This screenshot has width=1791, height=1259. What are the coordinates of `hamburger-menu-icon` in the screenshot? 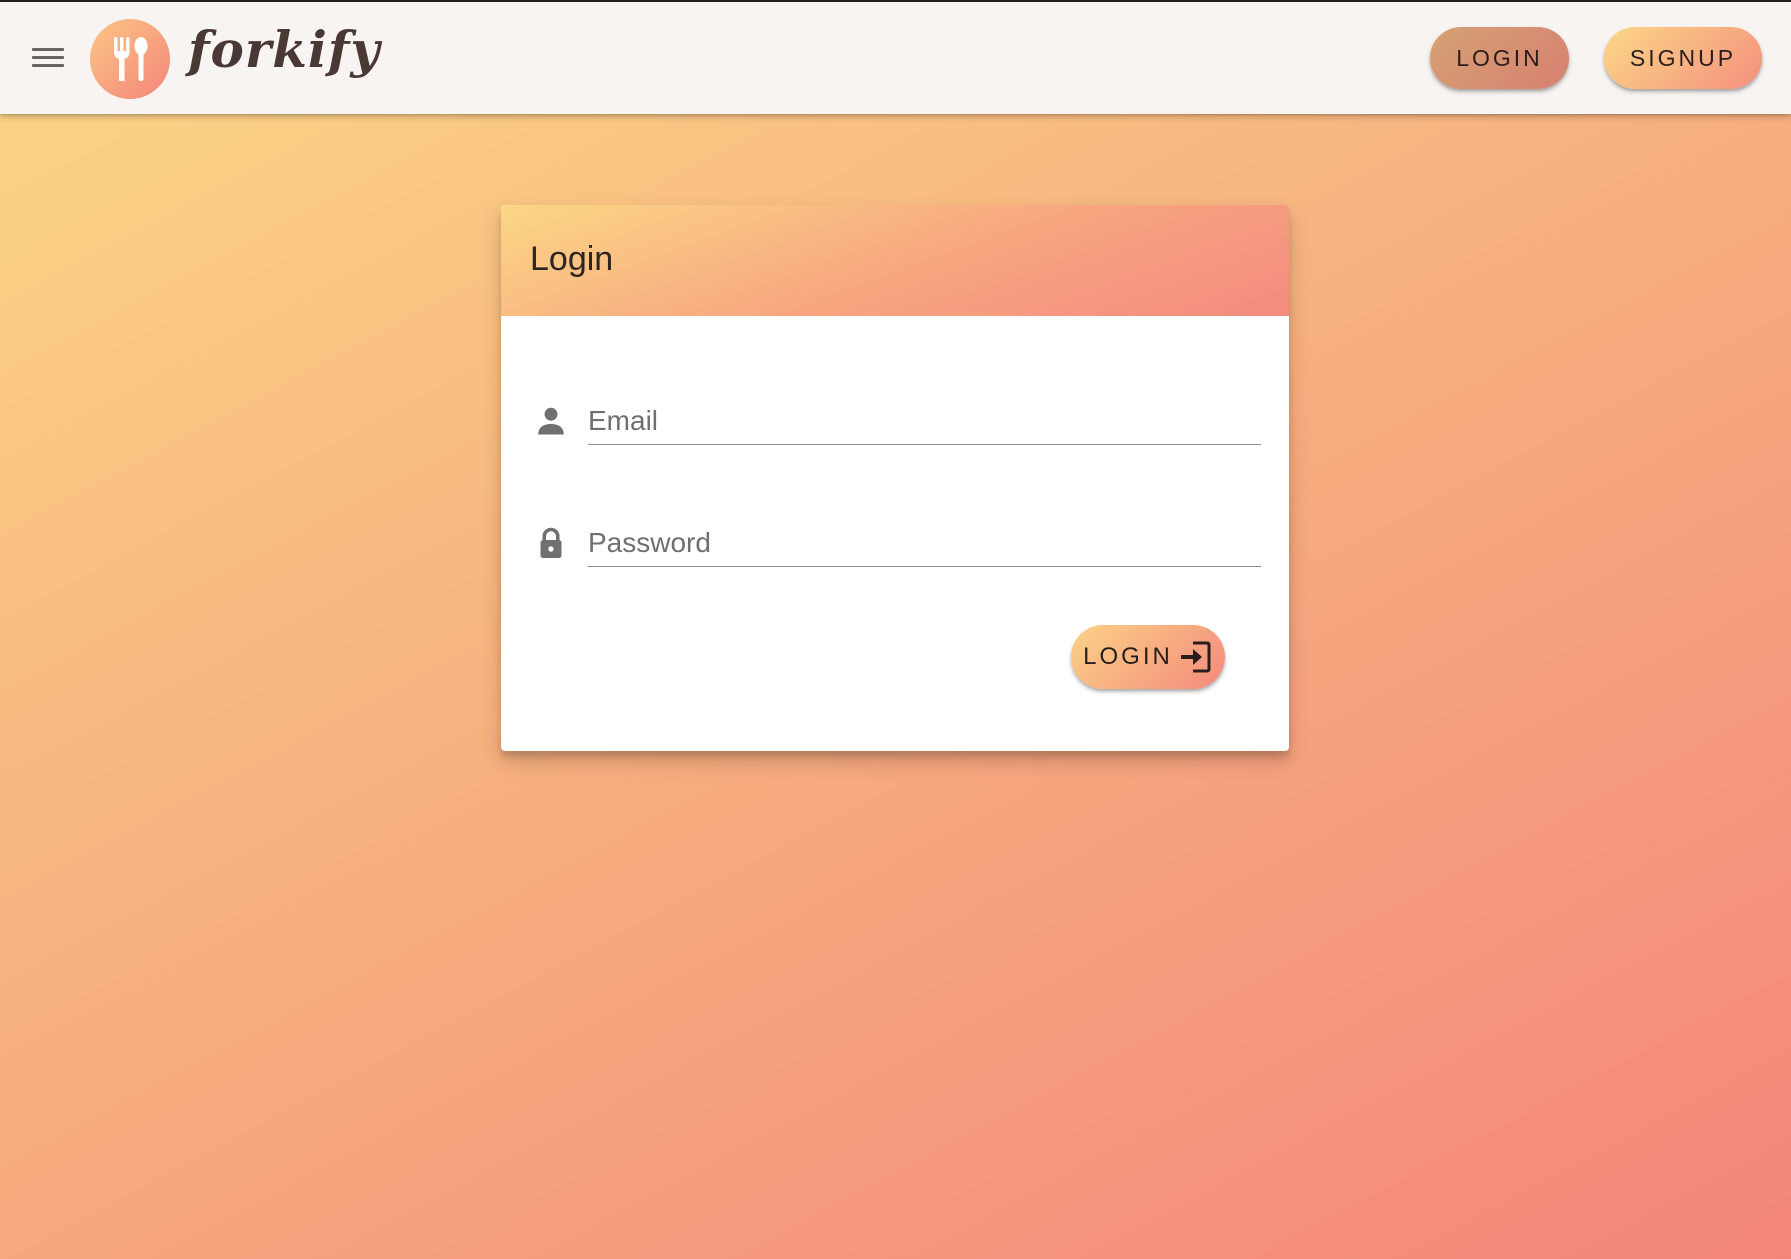 It's located at (48, 57).